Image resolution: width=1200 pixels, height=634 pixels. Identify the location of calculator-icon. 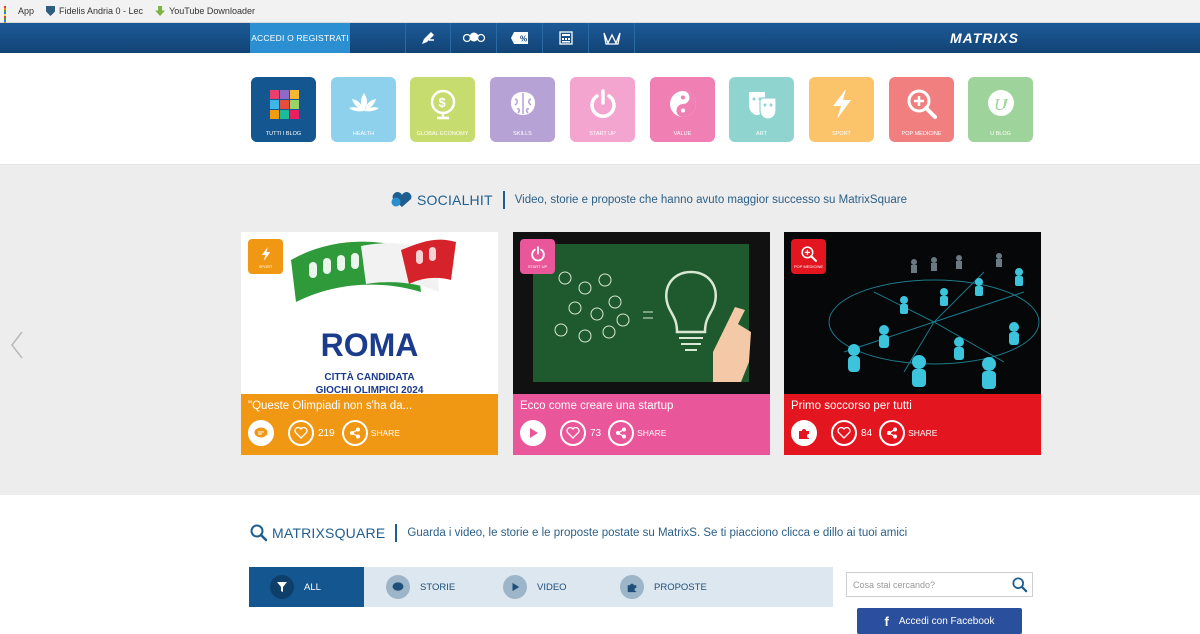
(566, 38).